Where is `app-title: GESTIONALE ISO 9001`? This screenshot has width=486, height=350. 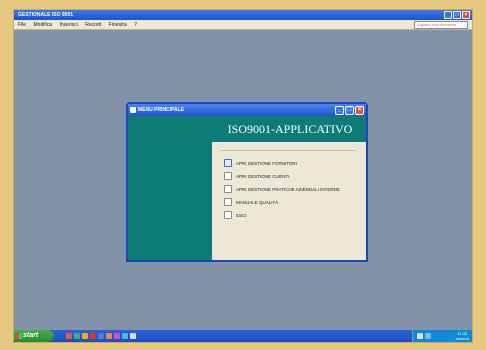
app-title: GESTIONALE ISO 9001 is located at coordinates (46, 15).